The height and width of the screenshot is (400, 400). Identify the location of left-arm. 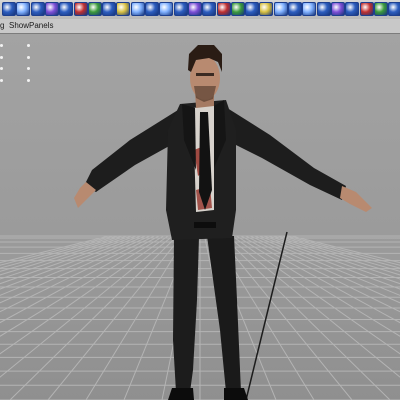
(132, 151).